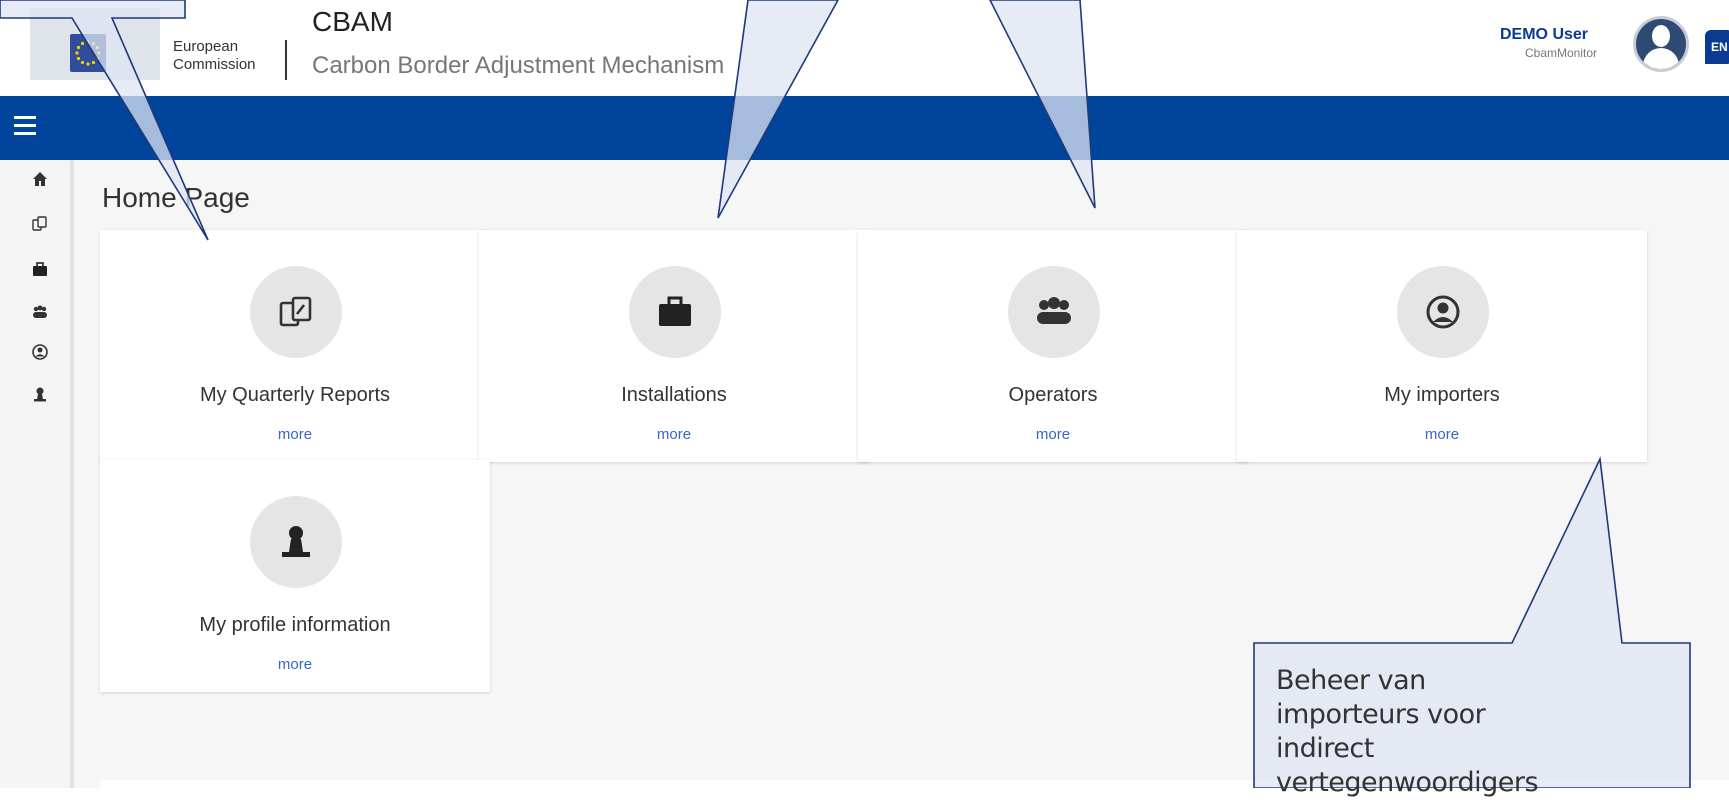  What do you see at coordinates (518, 65) in the screenshot?
I see `app-subtitle: Carbon Border Adjustment Mechanism` at bounding box center [518, 65].